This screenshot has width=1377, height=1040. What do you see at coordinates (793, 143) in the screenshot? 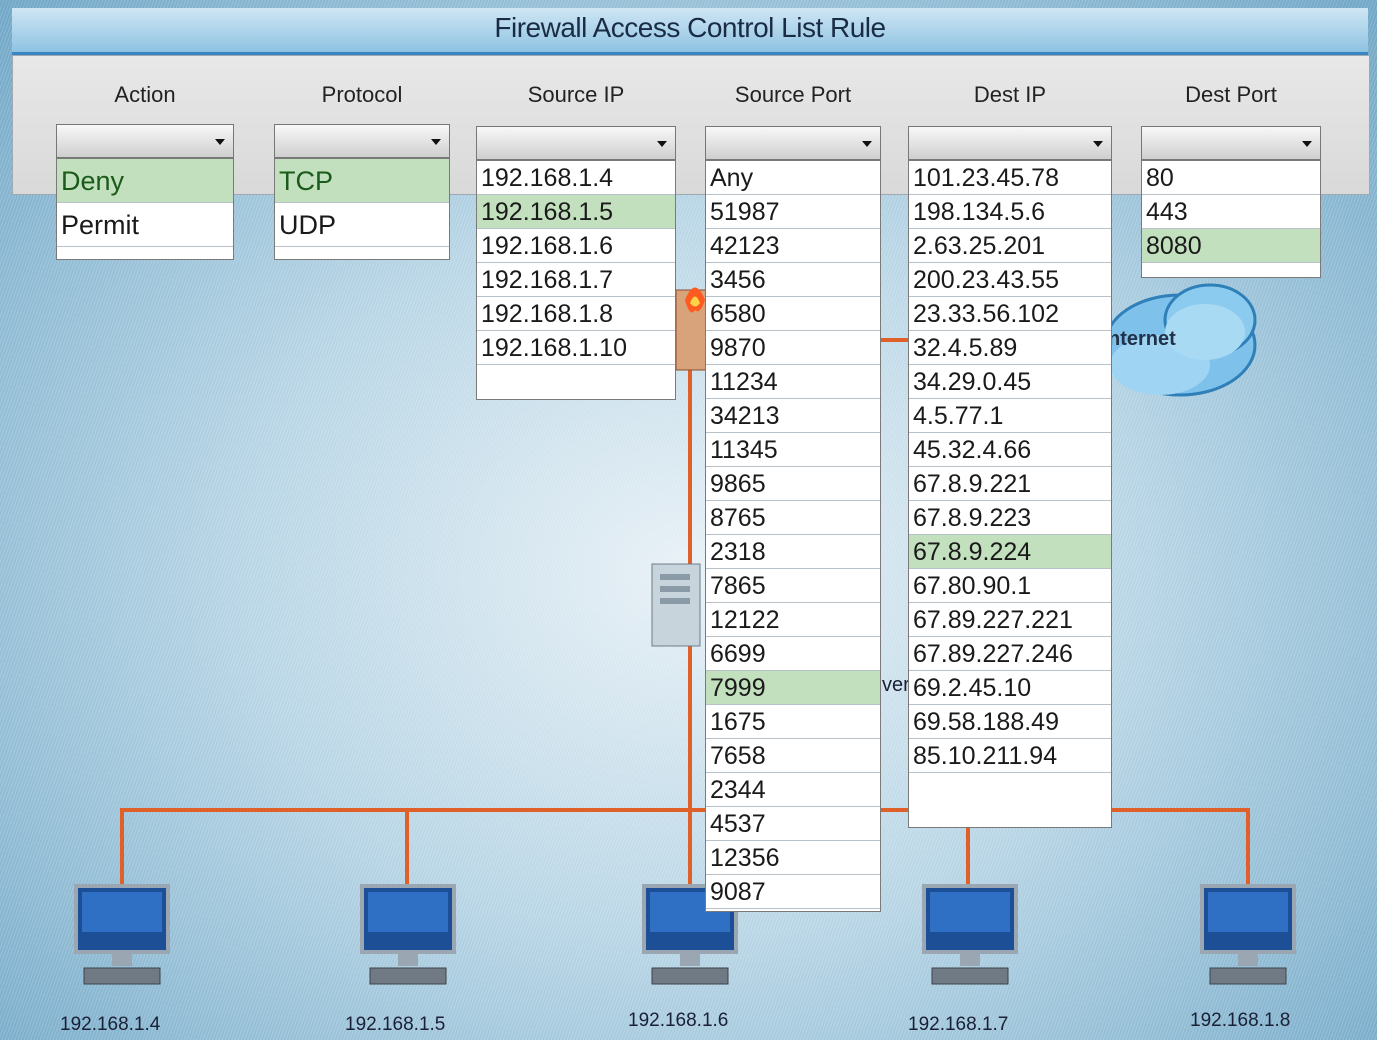
I see `source-port-dropdown` at bounding box center [793, 143].